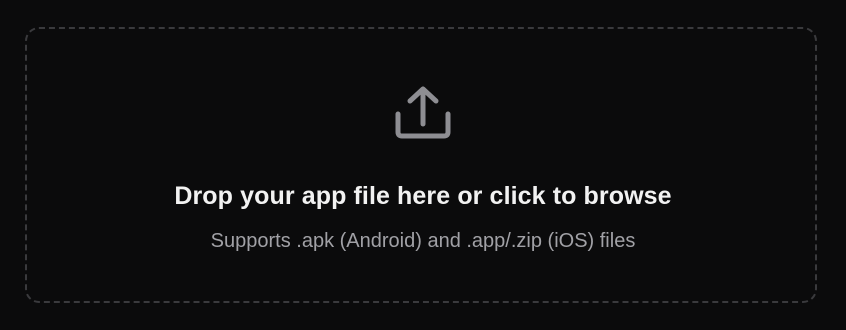 The height and width of the screenshot is (330, 846). Describe the element at coordinates (423, 112) in the screenshot. I see `upload-icon` at that location.